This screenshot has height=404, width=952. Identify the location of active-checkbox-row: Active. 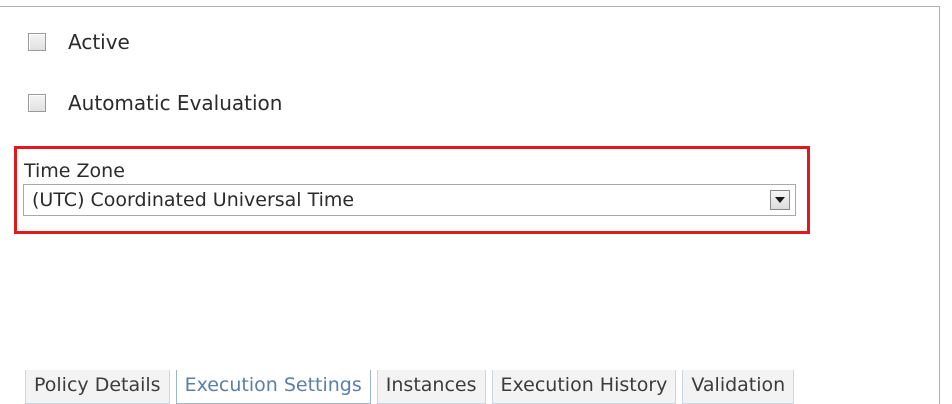
(79, 42).